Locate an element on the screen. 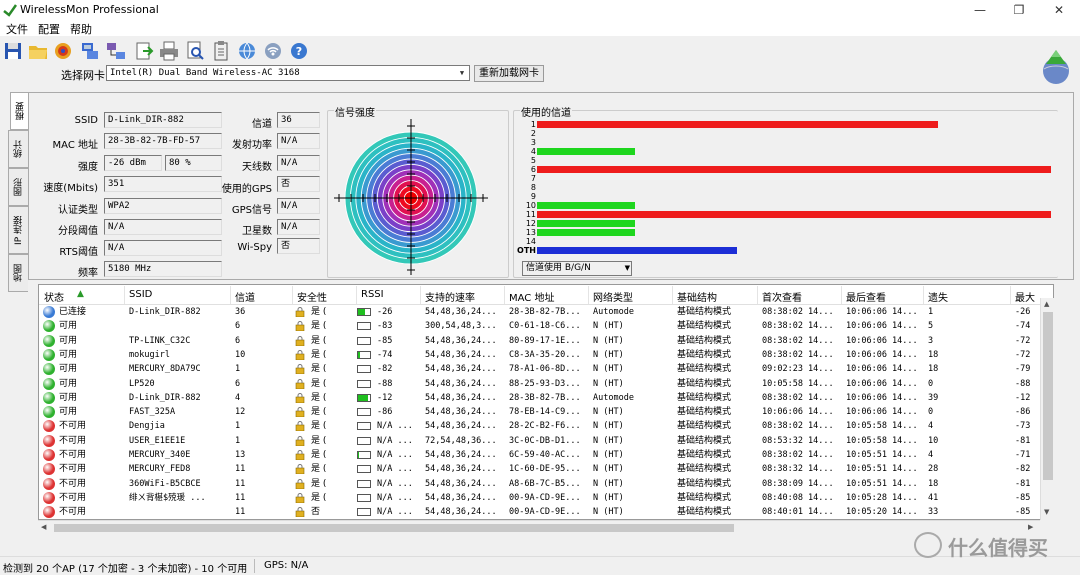 This screenshot has height=575, width=1080. rssi-cell: -88 is located at coordinates (385, 383).